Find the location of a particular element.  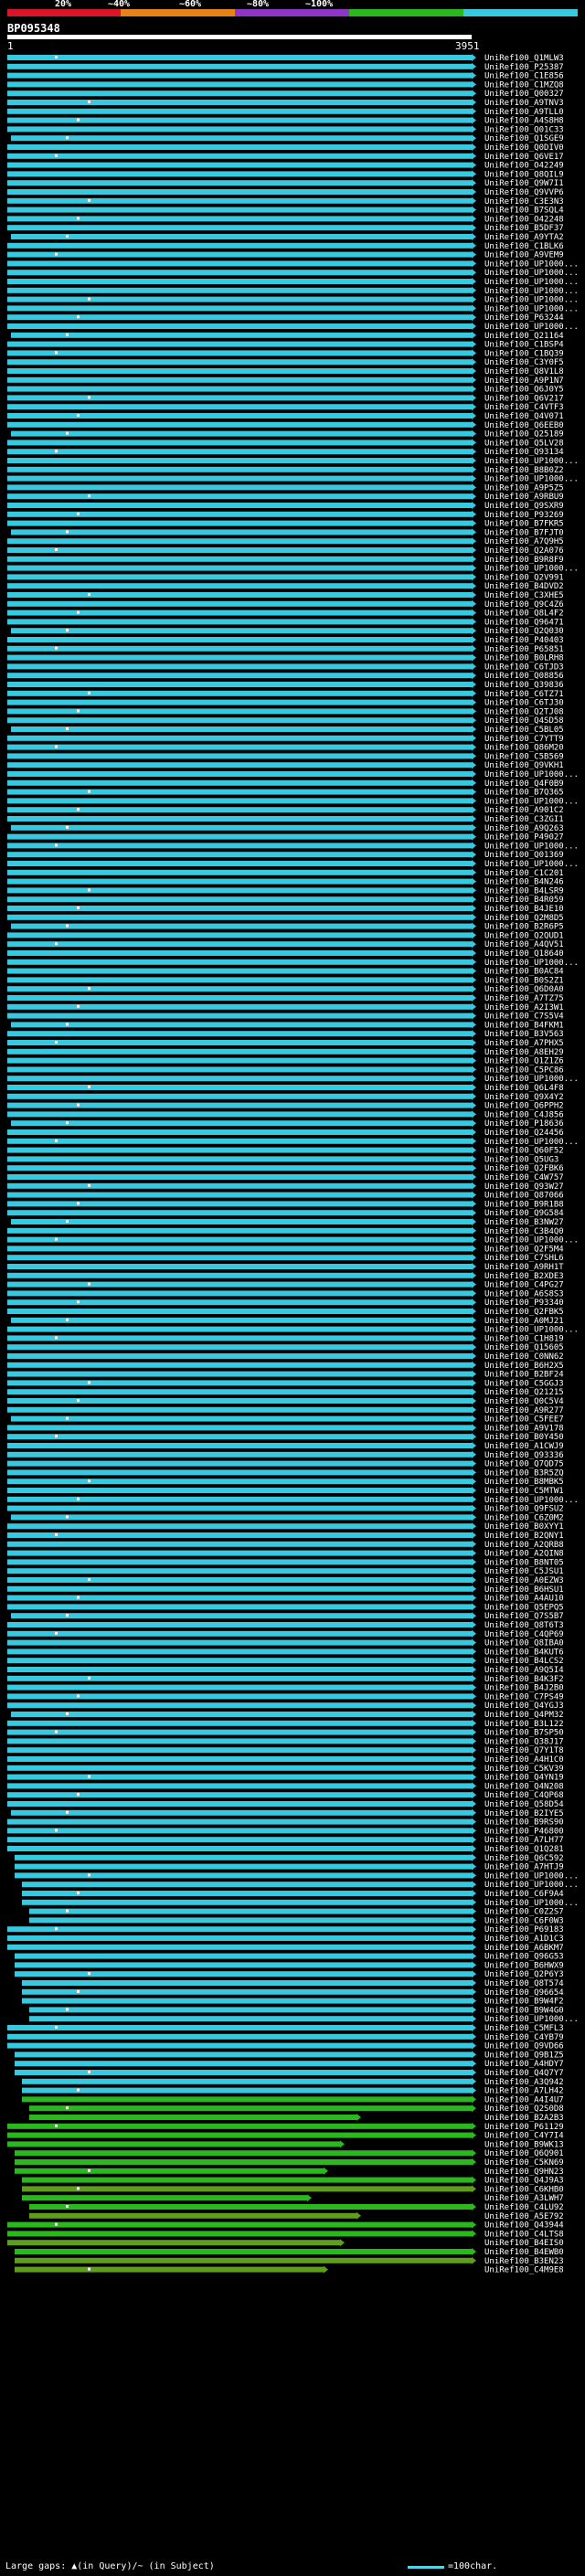

hit-label: UniRef100_A4S8H8 is located at coordinates (524, 121).